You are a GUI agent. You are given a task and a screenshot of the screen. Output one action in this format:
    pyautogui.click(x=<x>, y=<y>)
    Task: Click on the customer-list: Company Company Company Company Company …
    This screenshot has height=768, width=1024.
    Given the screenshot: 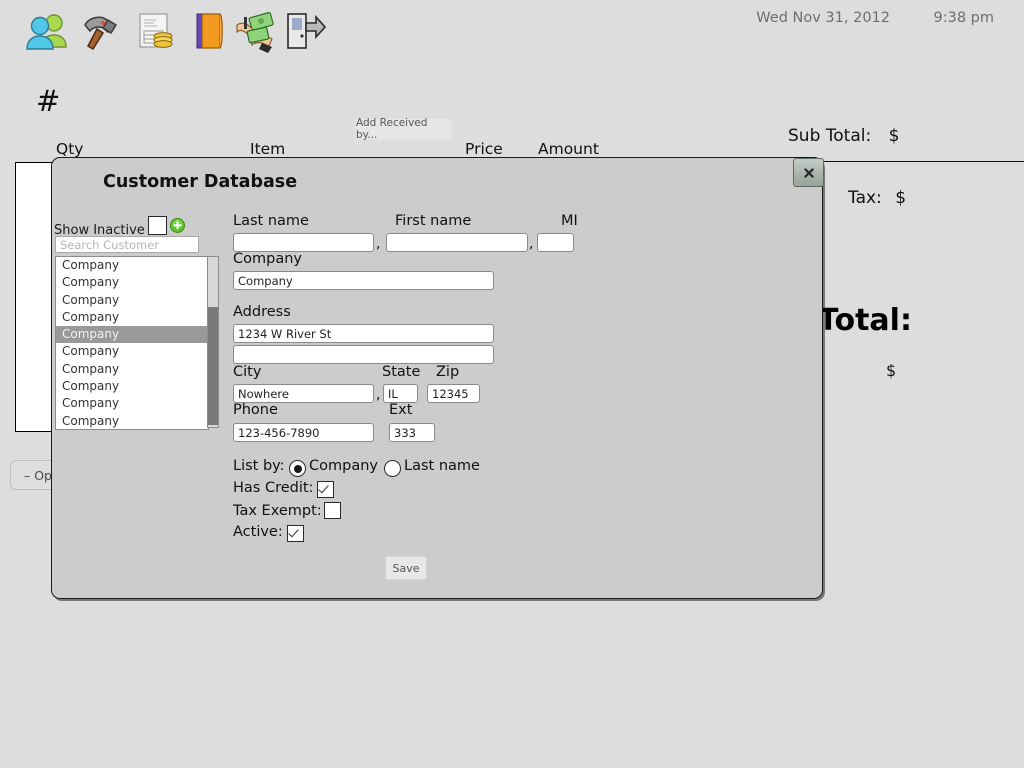 What is the action you would take?
    pyautogui.click(x=132, y=343)
    